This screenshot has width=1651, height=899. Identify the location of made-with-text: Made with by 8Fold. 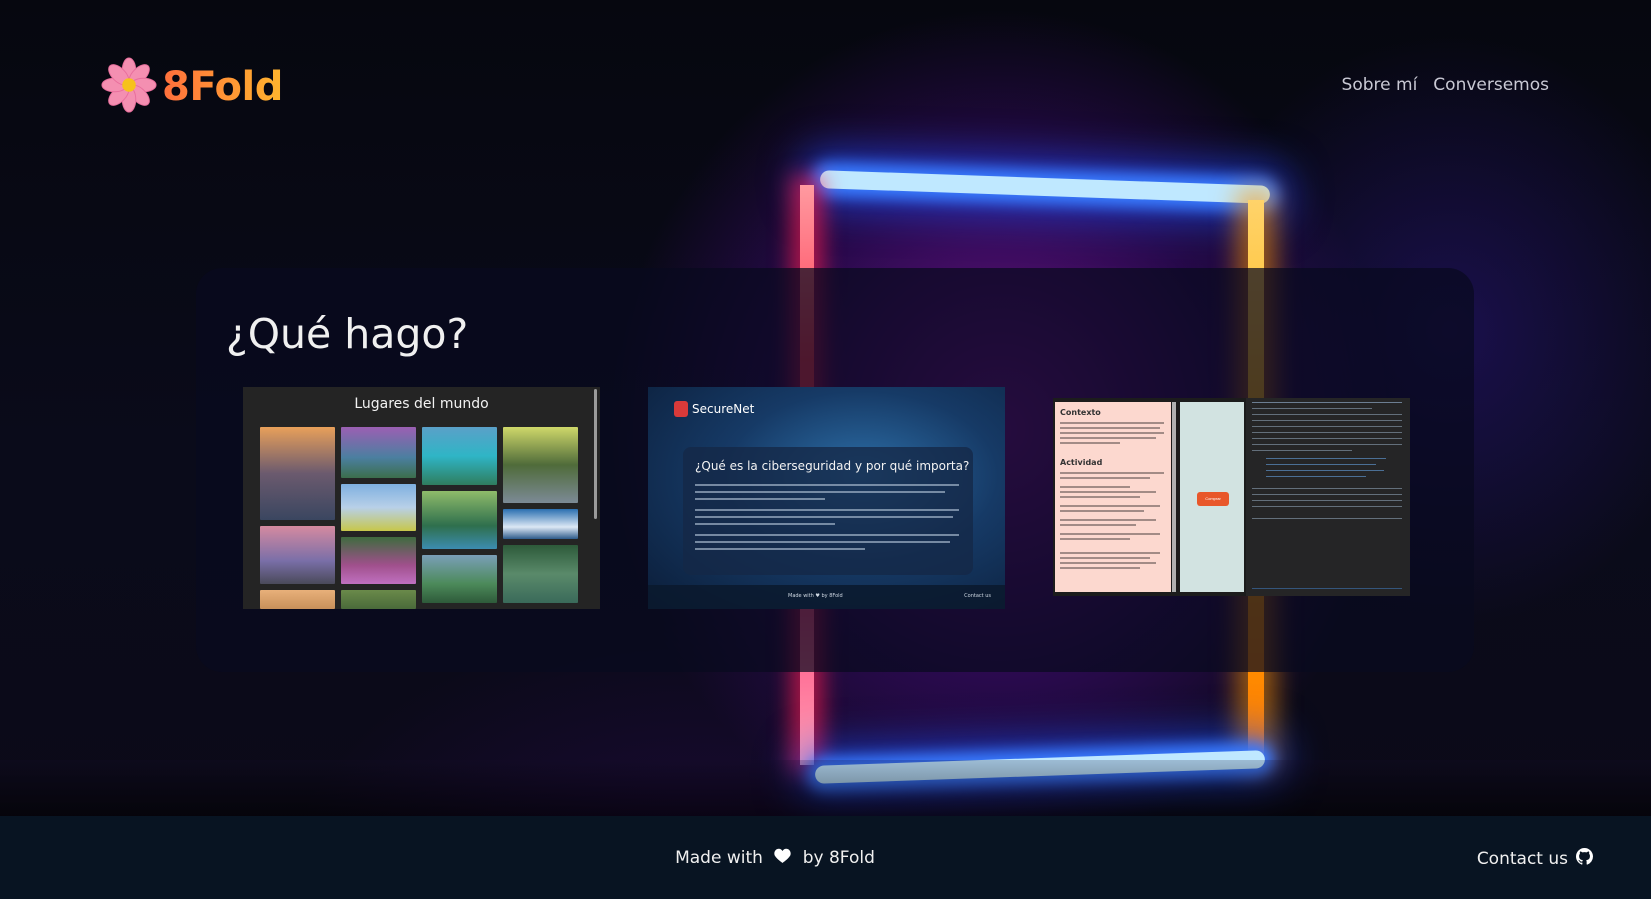
(775, 858).